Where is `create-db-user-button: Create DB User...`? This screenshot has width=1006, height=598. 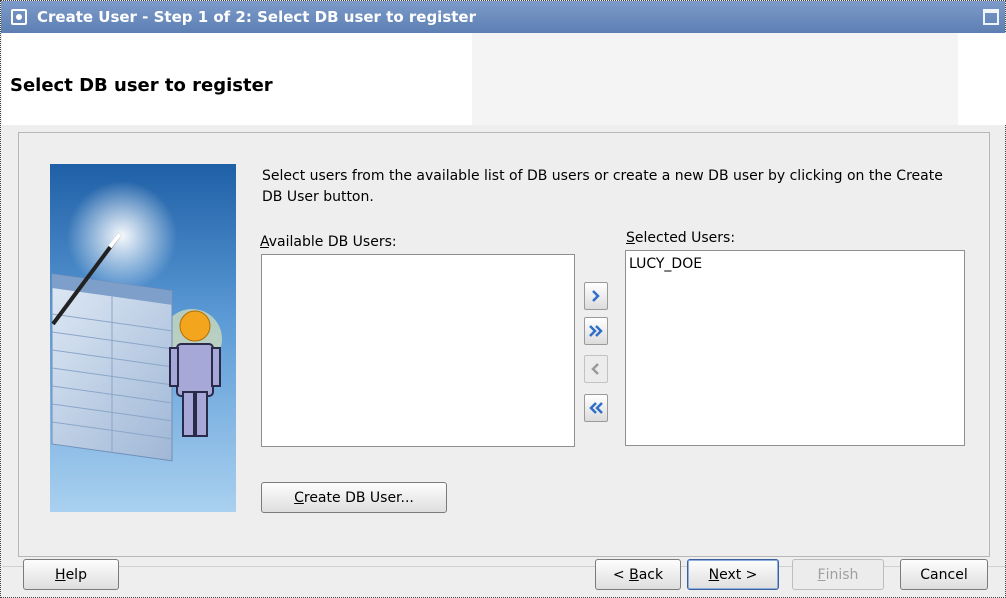
create-db-user-button: Create DB User... is located at coordinates (354, 497).